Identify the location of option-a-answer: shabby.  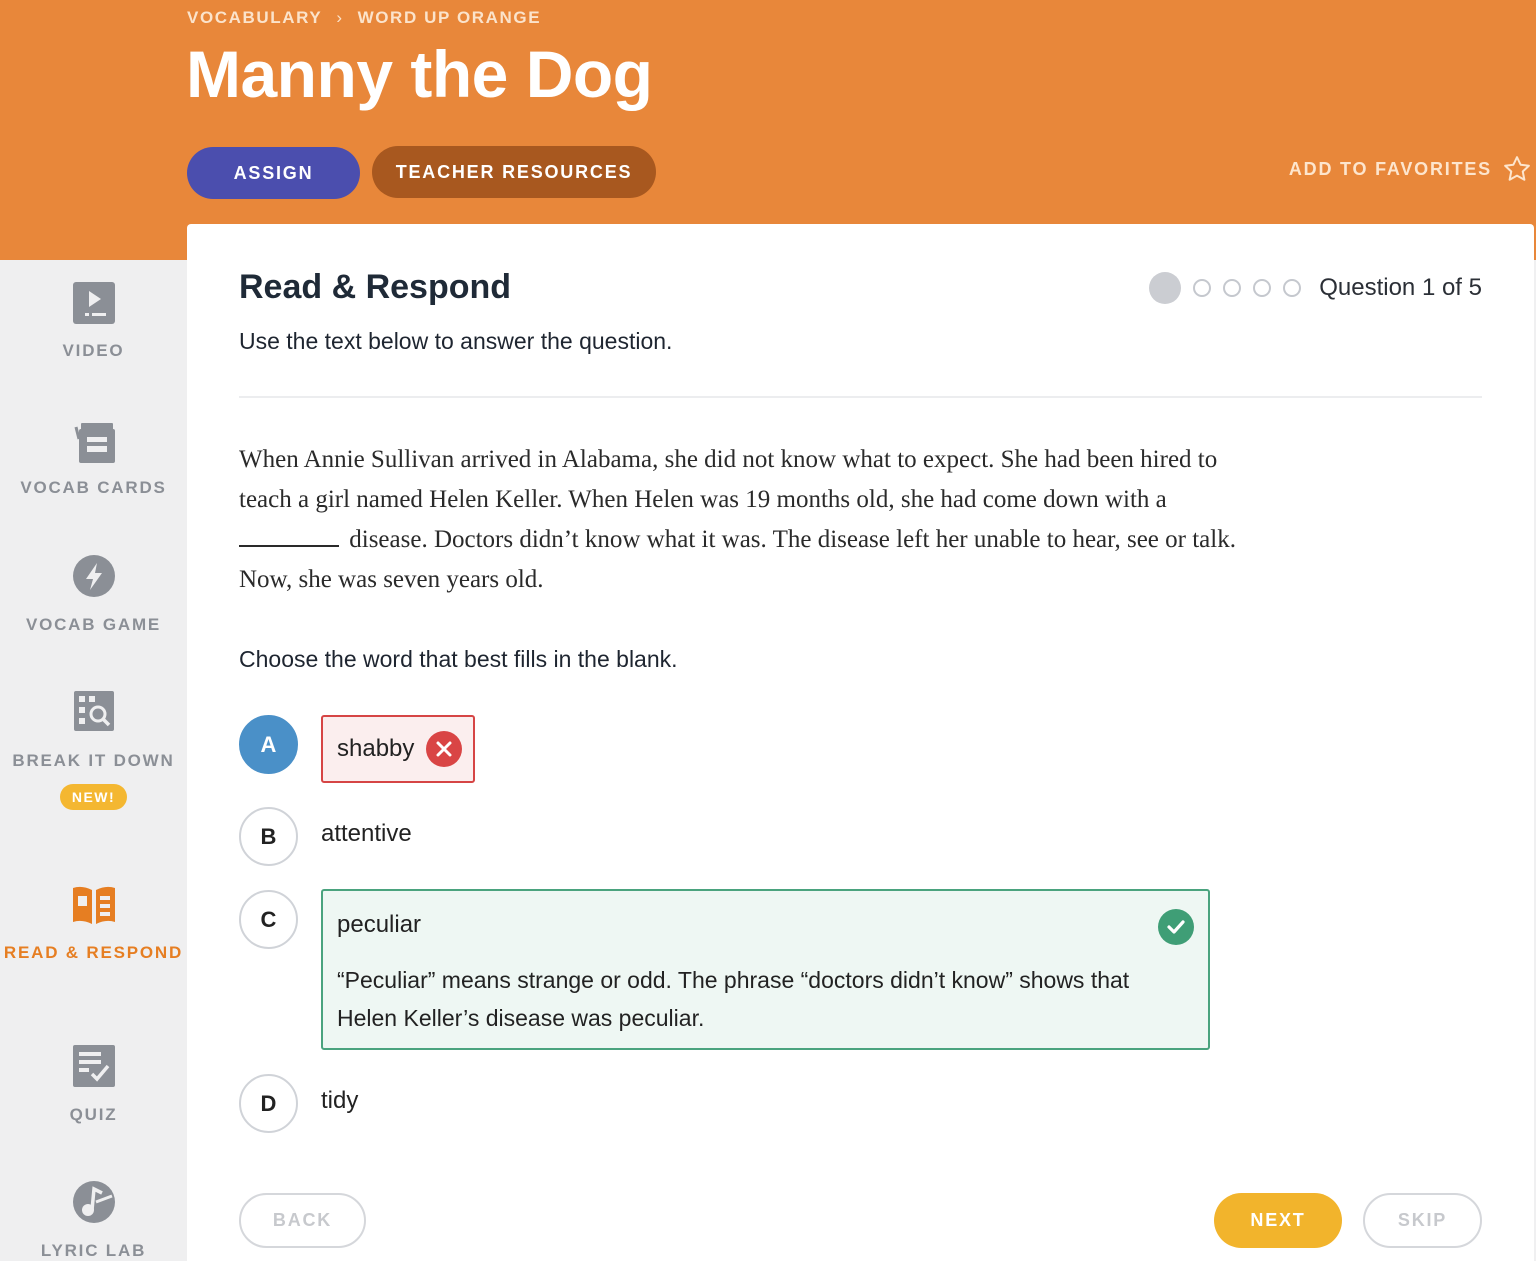
(398, 749).